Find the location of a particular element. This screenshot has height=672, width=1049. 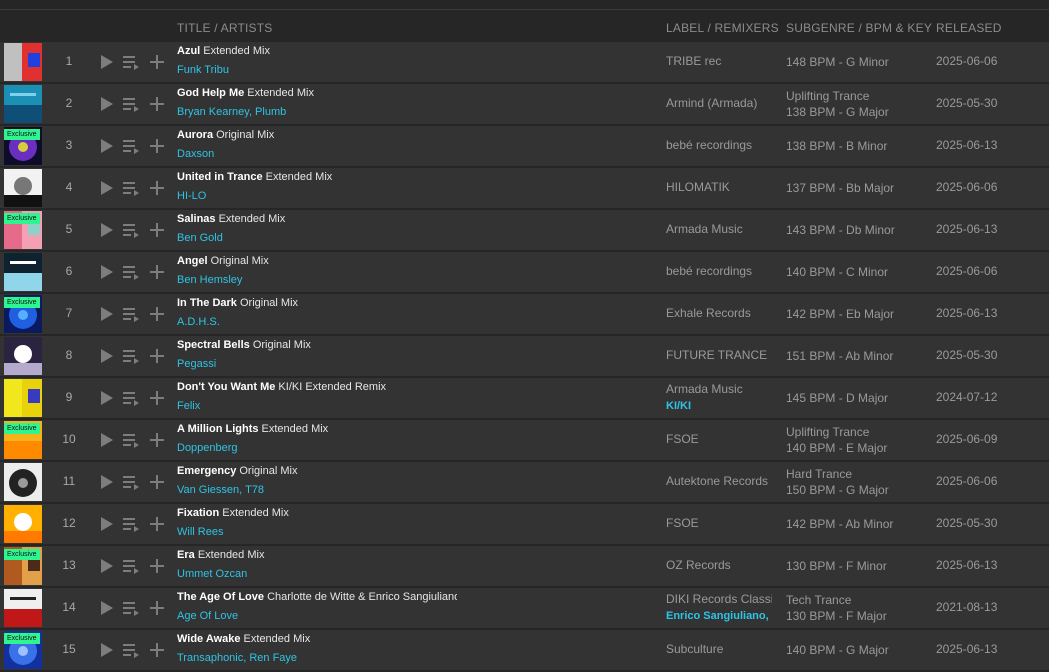

column-header-released: RELEASED is located at coordinates (969, 28).